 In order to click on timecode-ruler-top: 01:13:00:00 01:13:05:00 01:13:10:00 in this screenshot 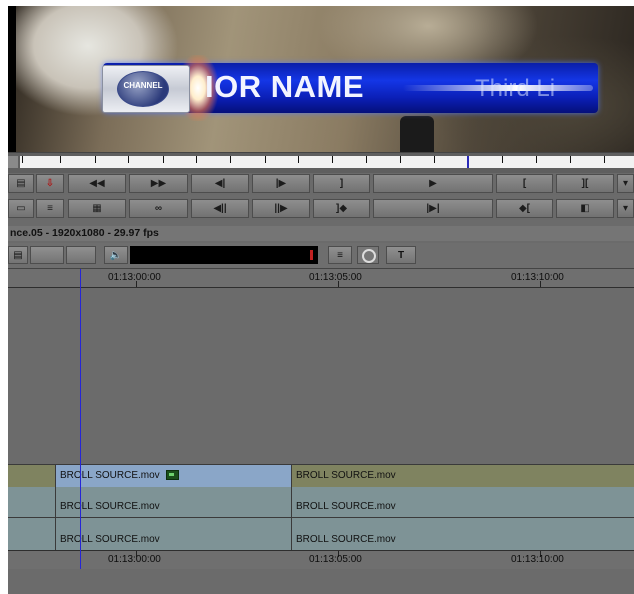, I will do `click(321, 278)`.